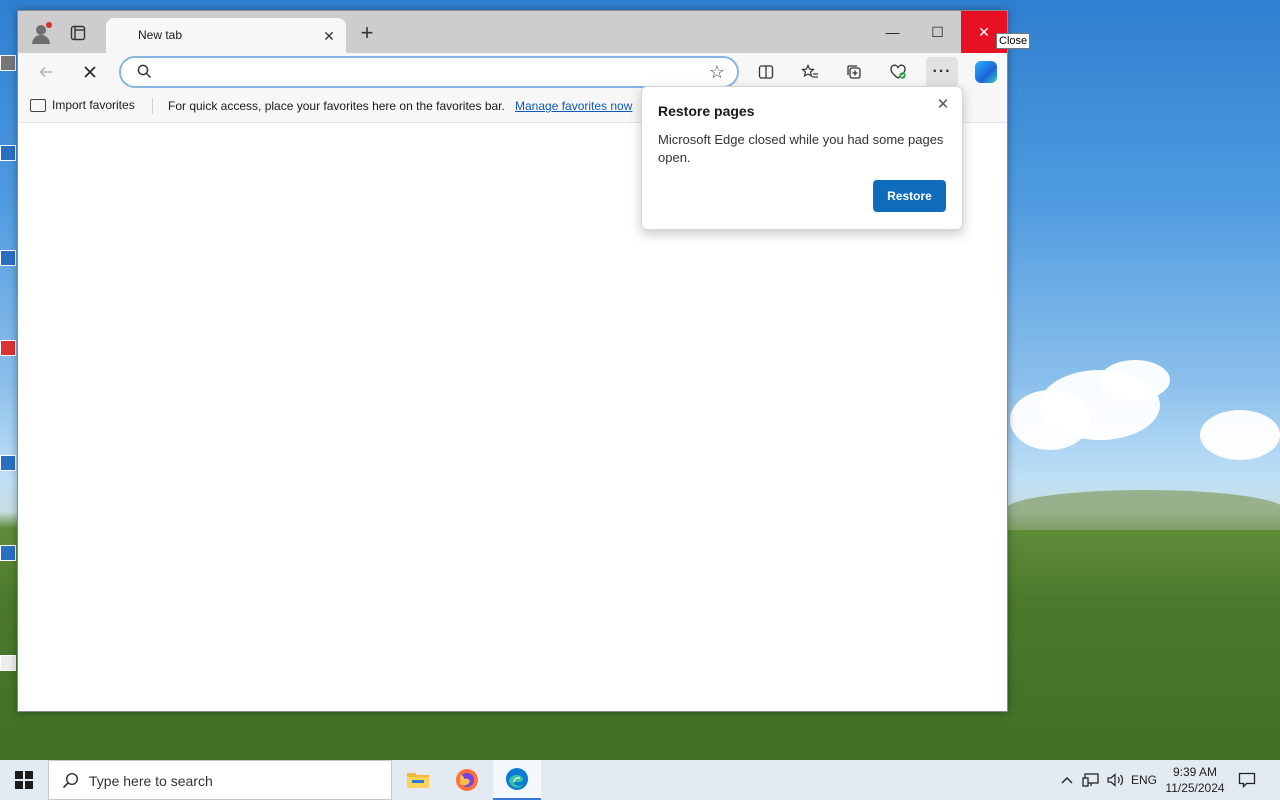 The image size is (1280, 800). I want to click on distant-hill, so click(1142, 510).